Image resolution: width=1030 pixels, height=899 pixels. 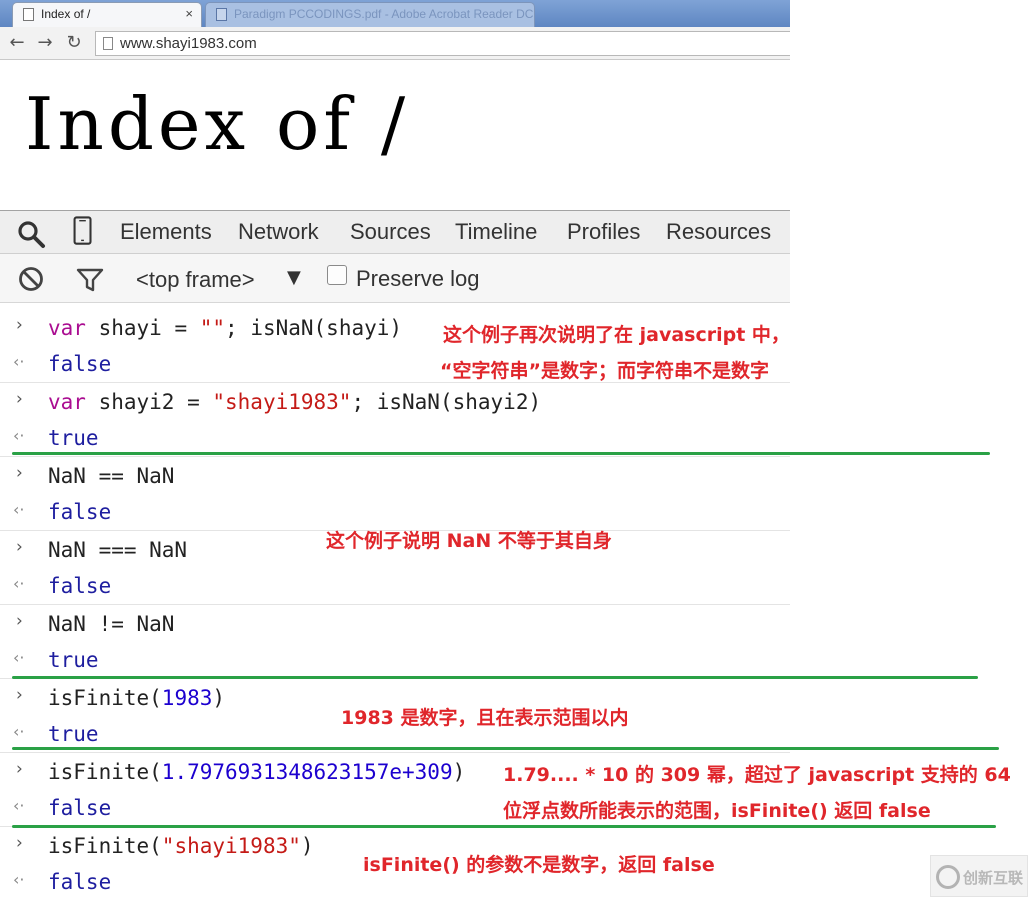 I want to click on preserve-log-checkbox, so click(x=337, y=275).